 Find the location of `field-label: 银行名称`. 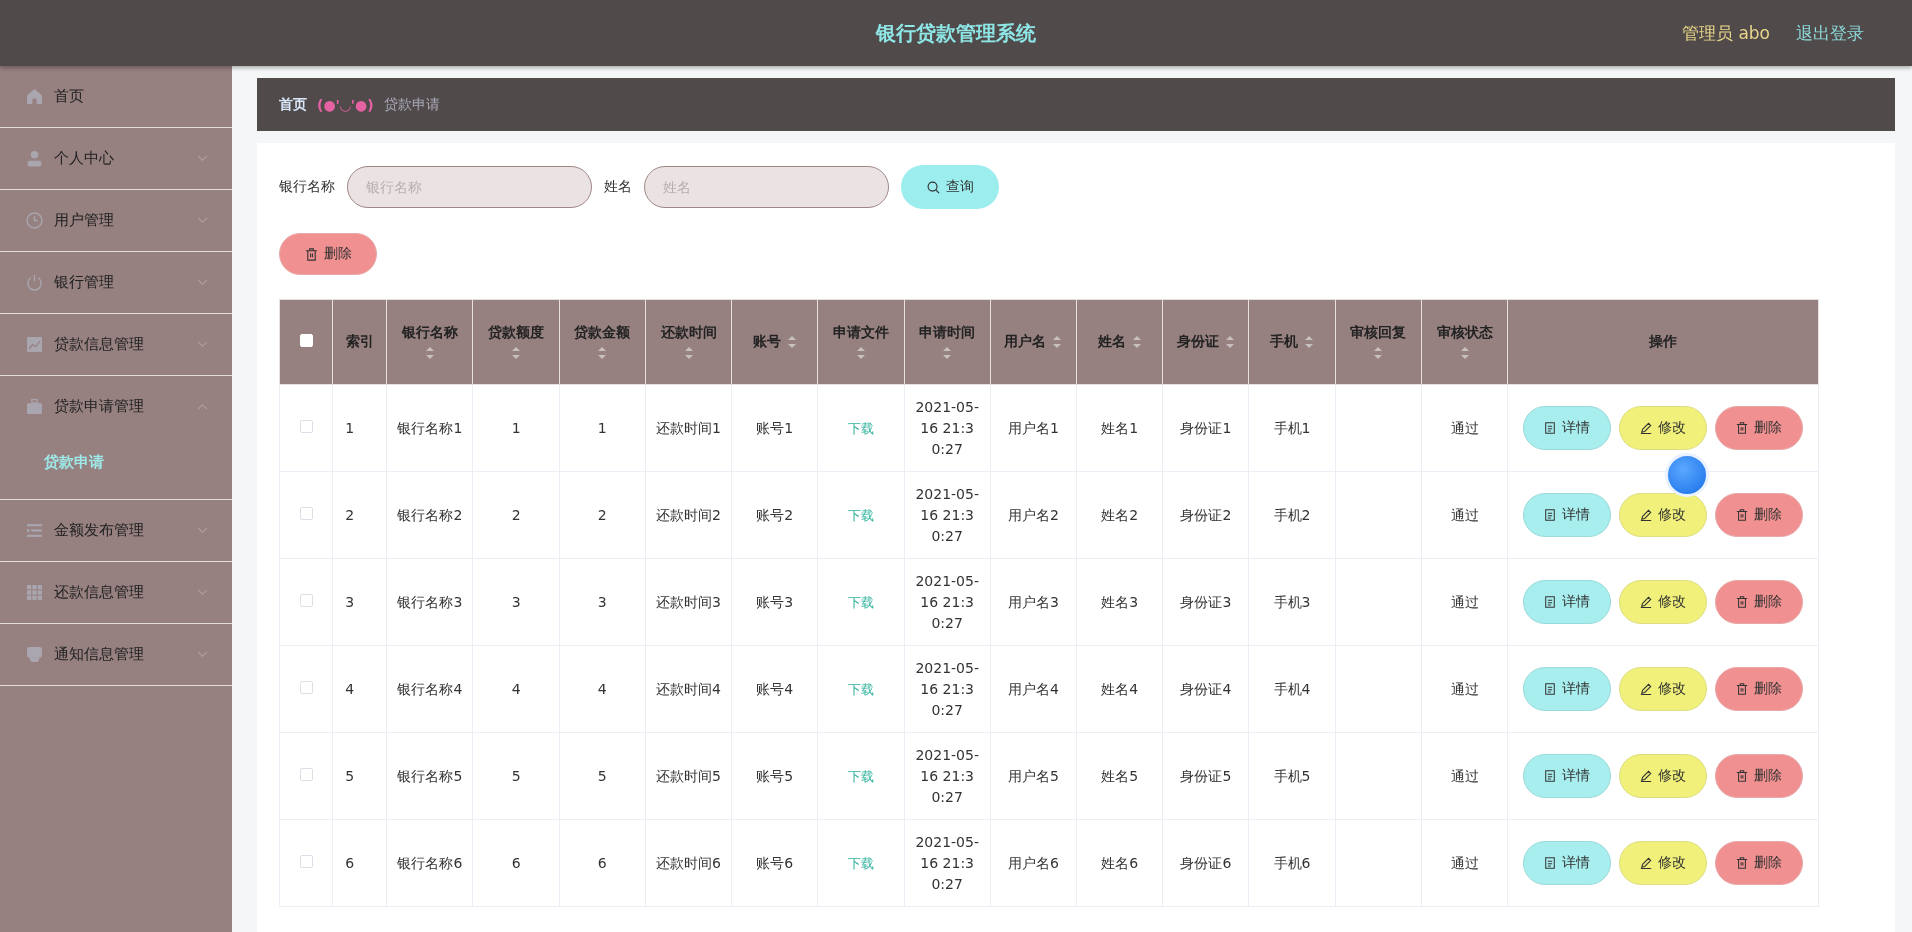

field-label: 银行名称 is located at coordinates (307, 187).